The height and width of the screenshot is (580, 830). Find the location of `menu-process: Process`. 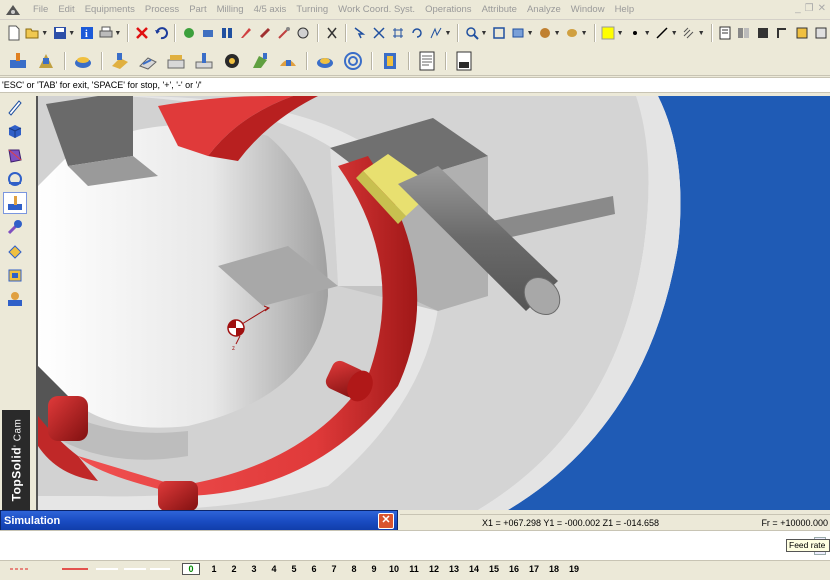

menu-process: Process is located at coordinates (162, 10).